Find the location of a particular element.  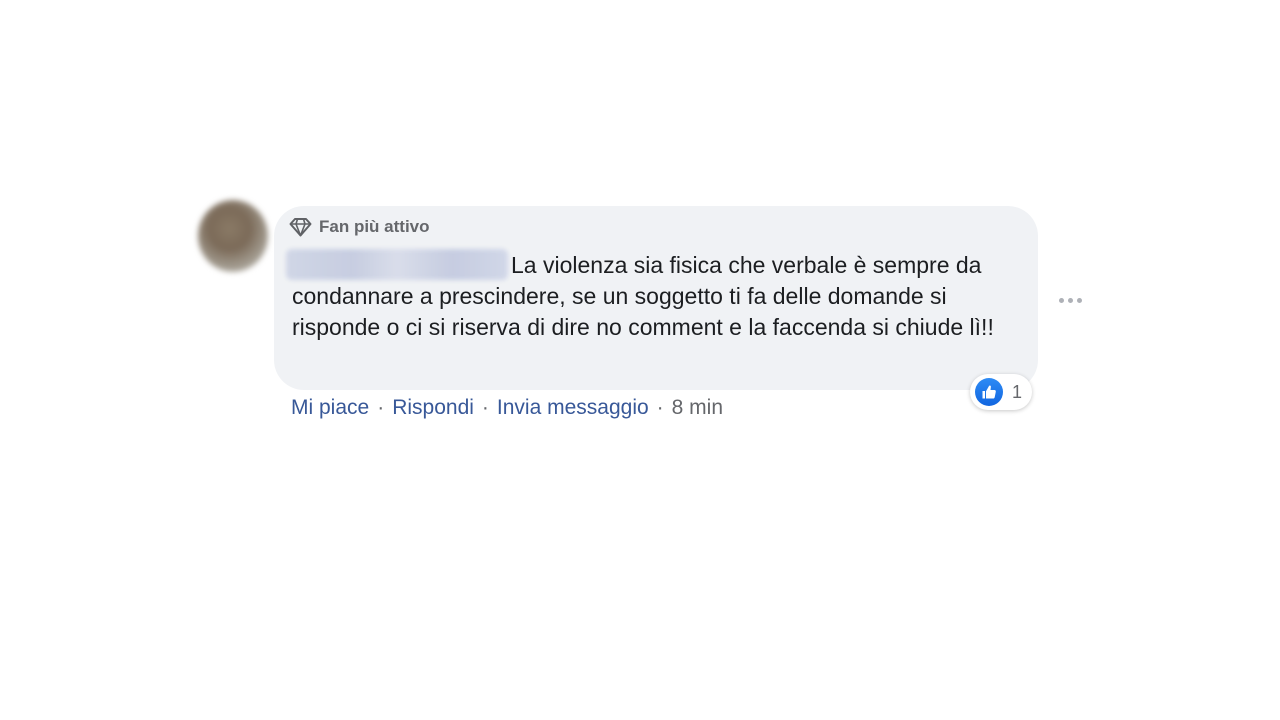

reaction-summary: 1 is located at coordinates (1001, 392).